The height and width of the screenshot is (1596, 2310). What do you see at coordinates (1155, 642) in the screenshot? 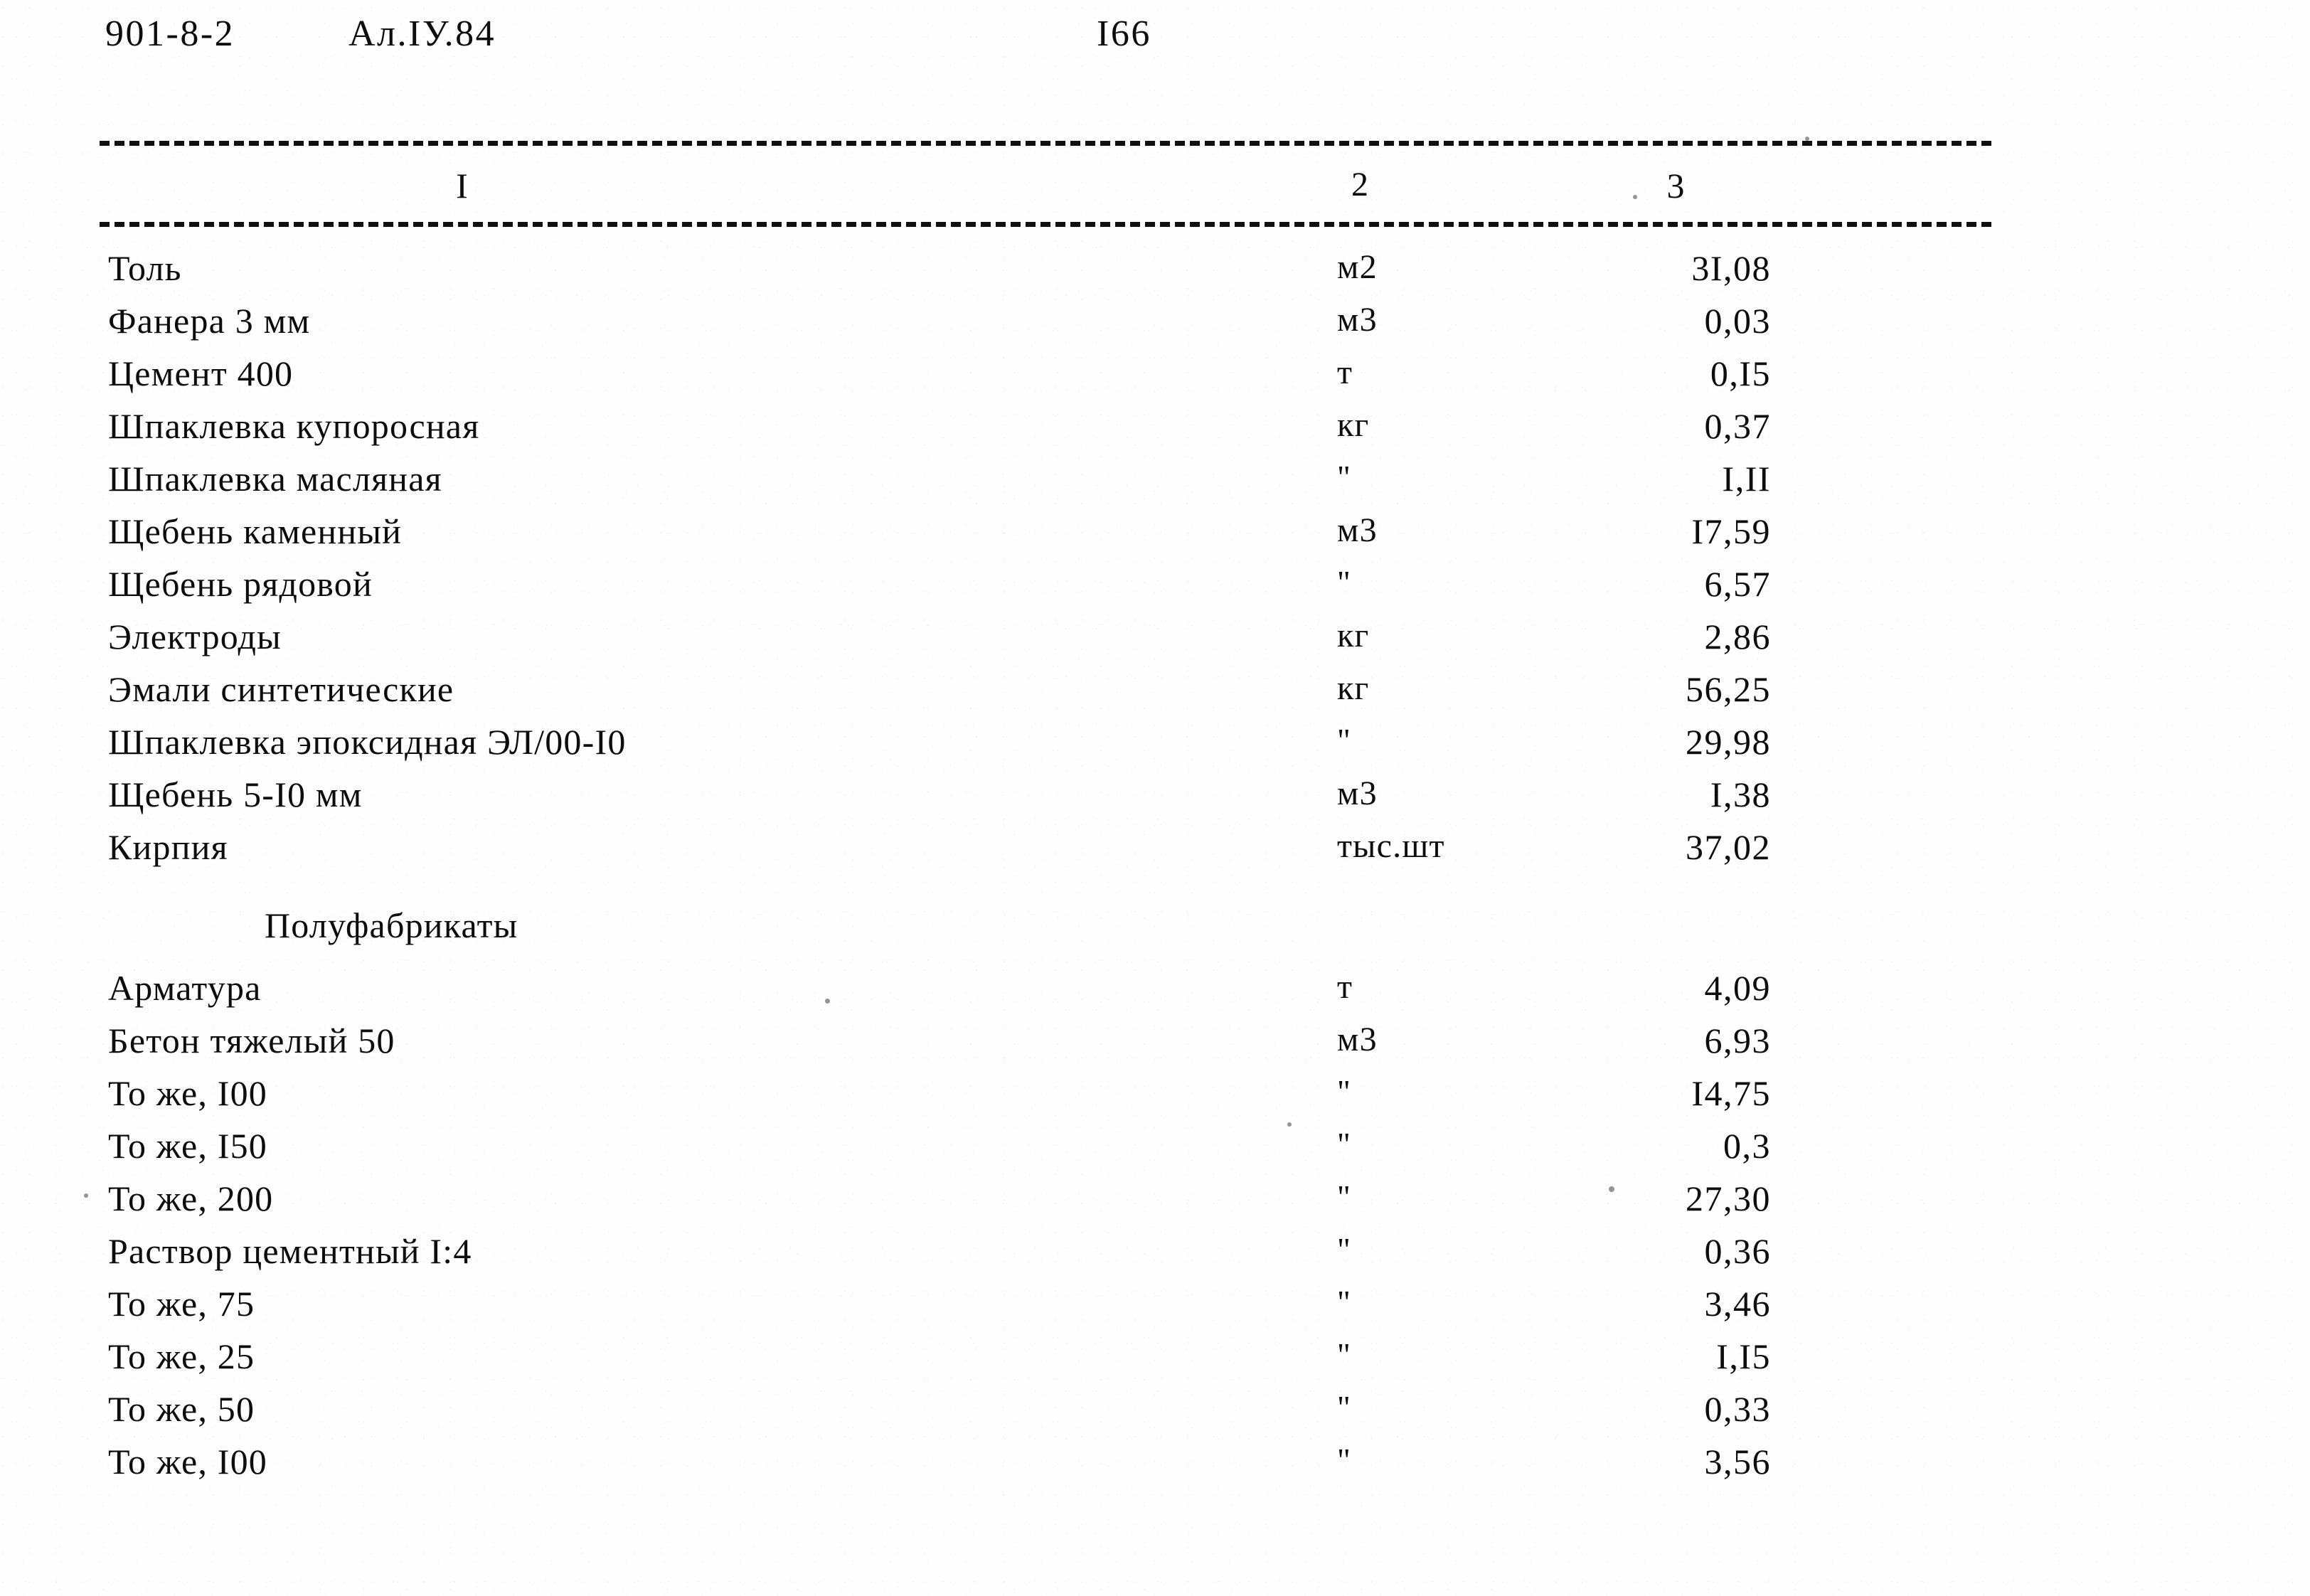
I see `table-row: Электроды кг 2,86` at bounding box center [1155, 642].